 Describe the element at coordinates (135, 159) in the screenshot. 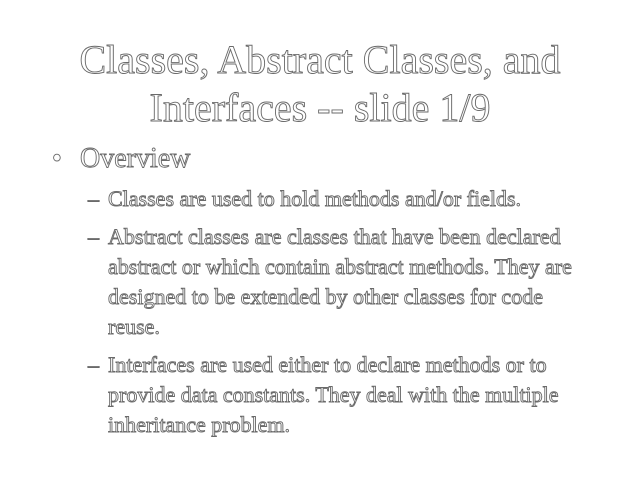

I see `bullet-text: Overview` at that location.